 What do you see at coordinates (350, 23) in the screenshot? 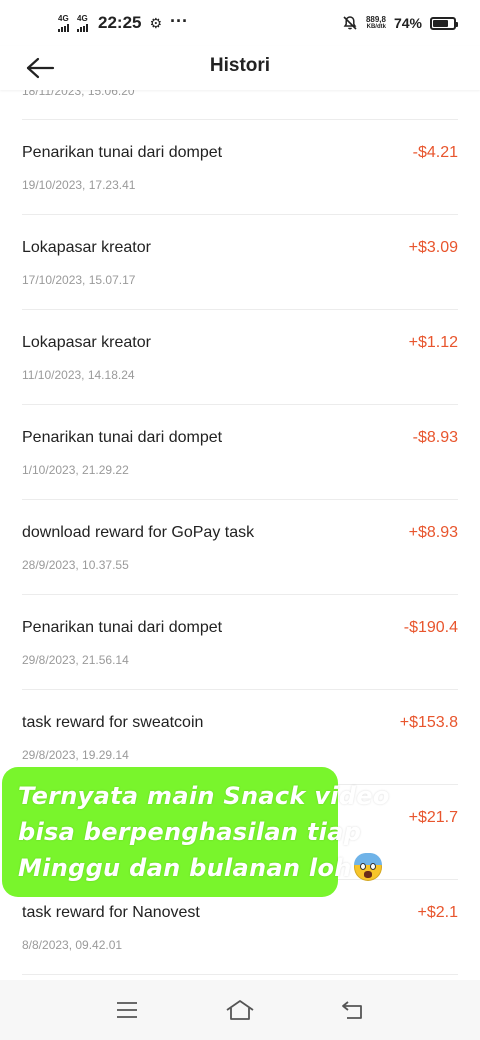
I see `bell-off-icon` at bounding box center [350, 23].